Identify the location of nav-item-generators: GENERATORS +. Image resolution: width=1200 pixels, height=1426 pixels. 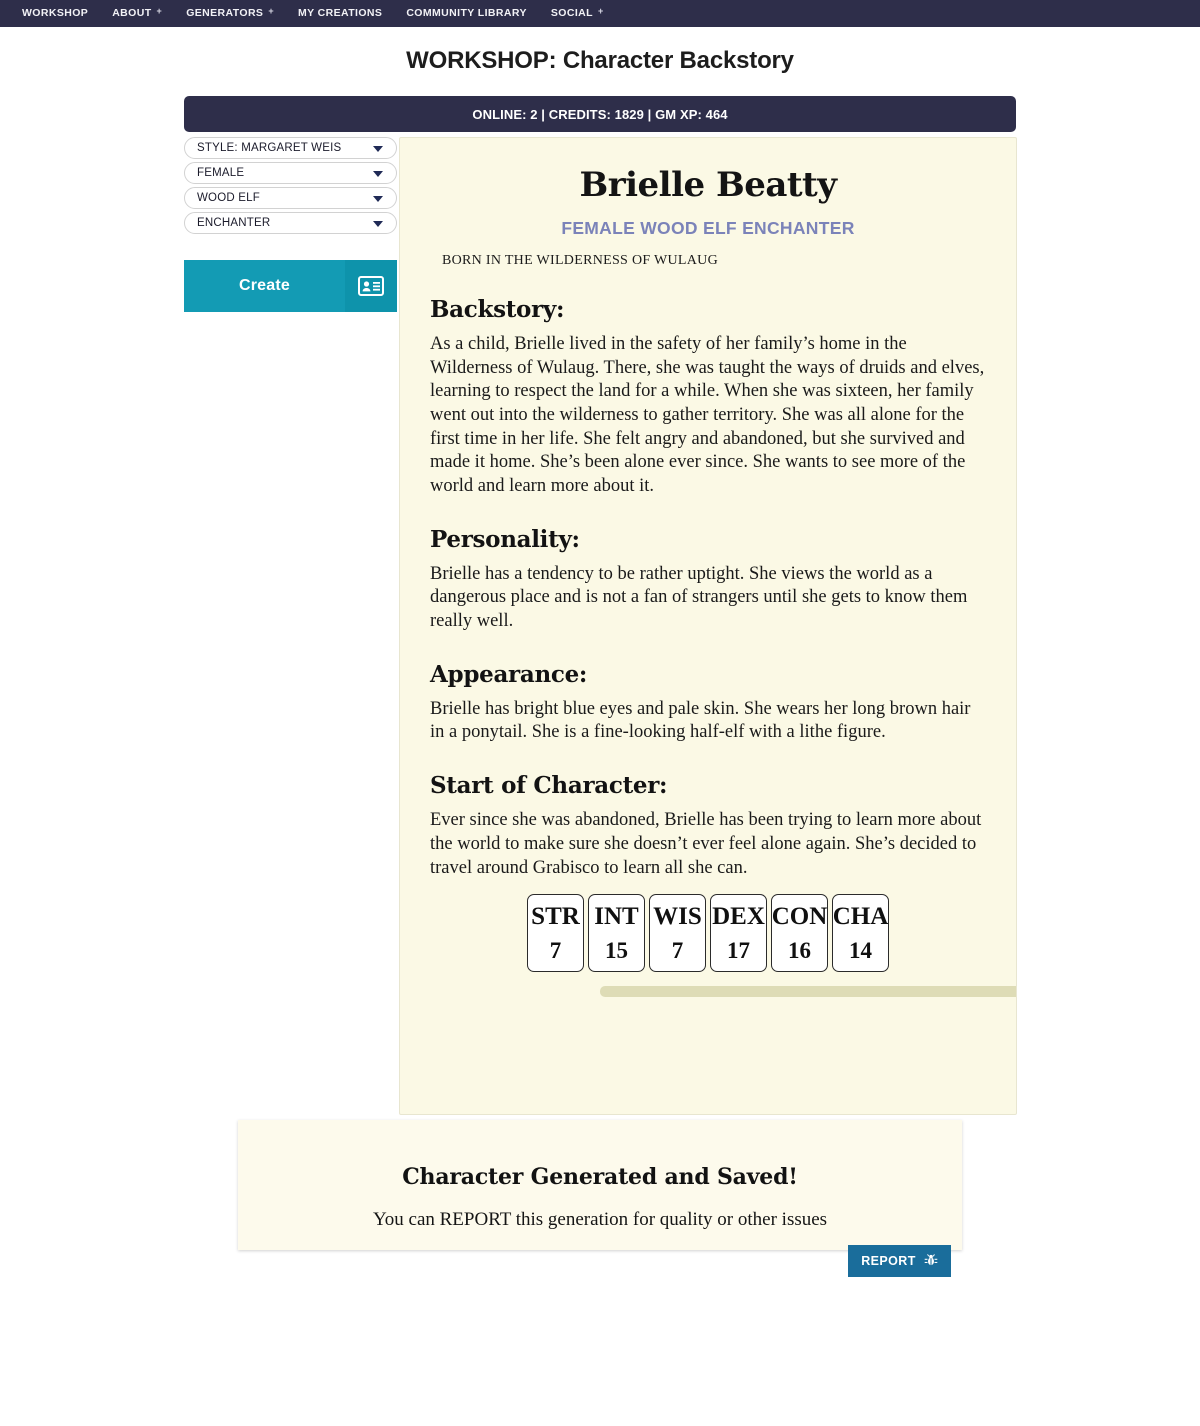
(230, 13).